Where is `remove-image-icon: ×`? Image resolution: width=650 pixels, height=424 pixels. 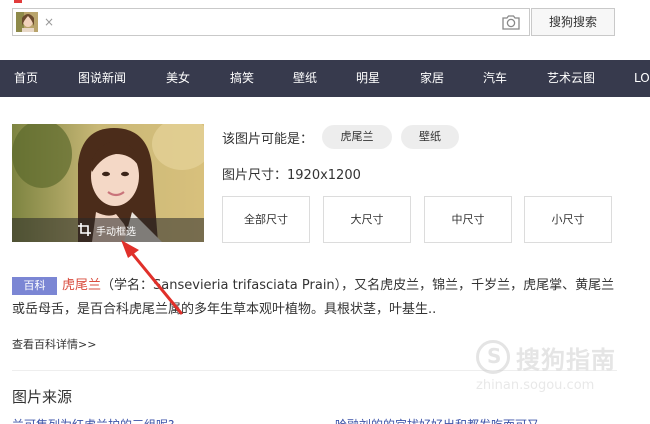 remove-image-icon: × is located at coordinates (49, 22).